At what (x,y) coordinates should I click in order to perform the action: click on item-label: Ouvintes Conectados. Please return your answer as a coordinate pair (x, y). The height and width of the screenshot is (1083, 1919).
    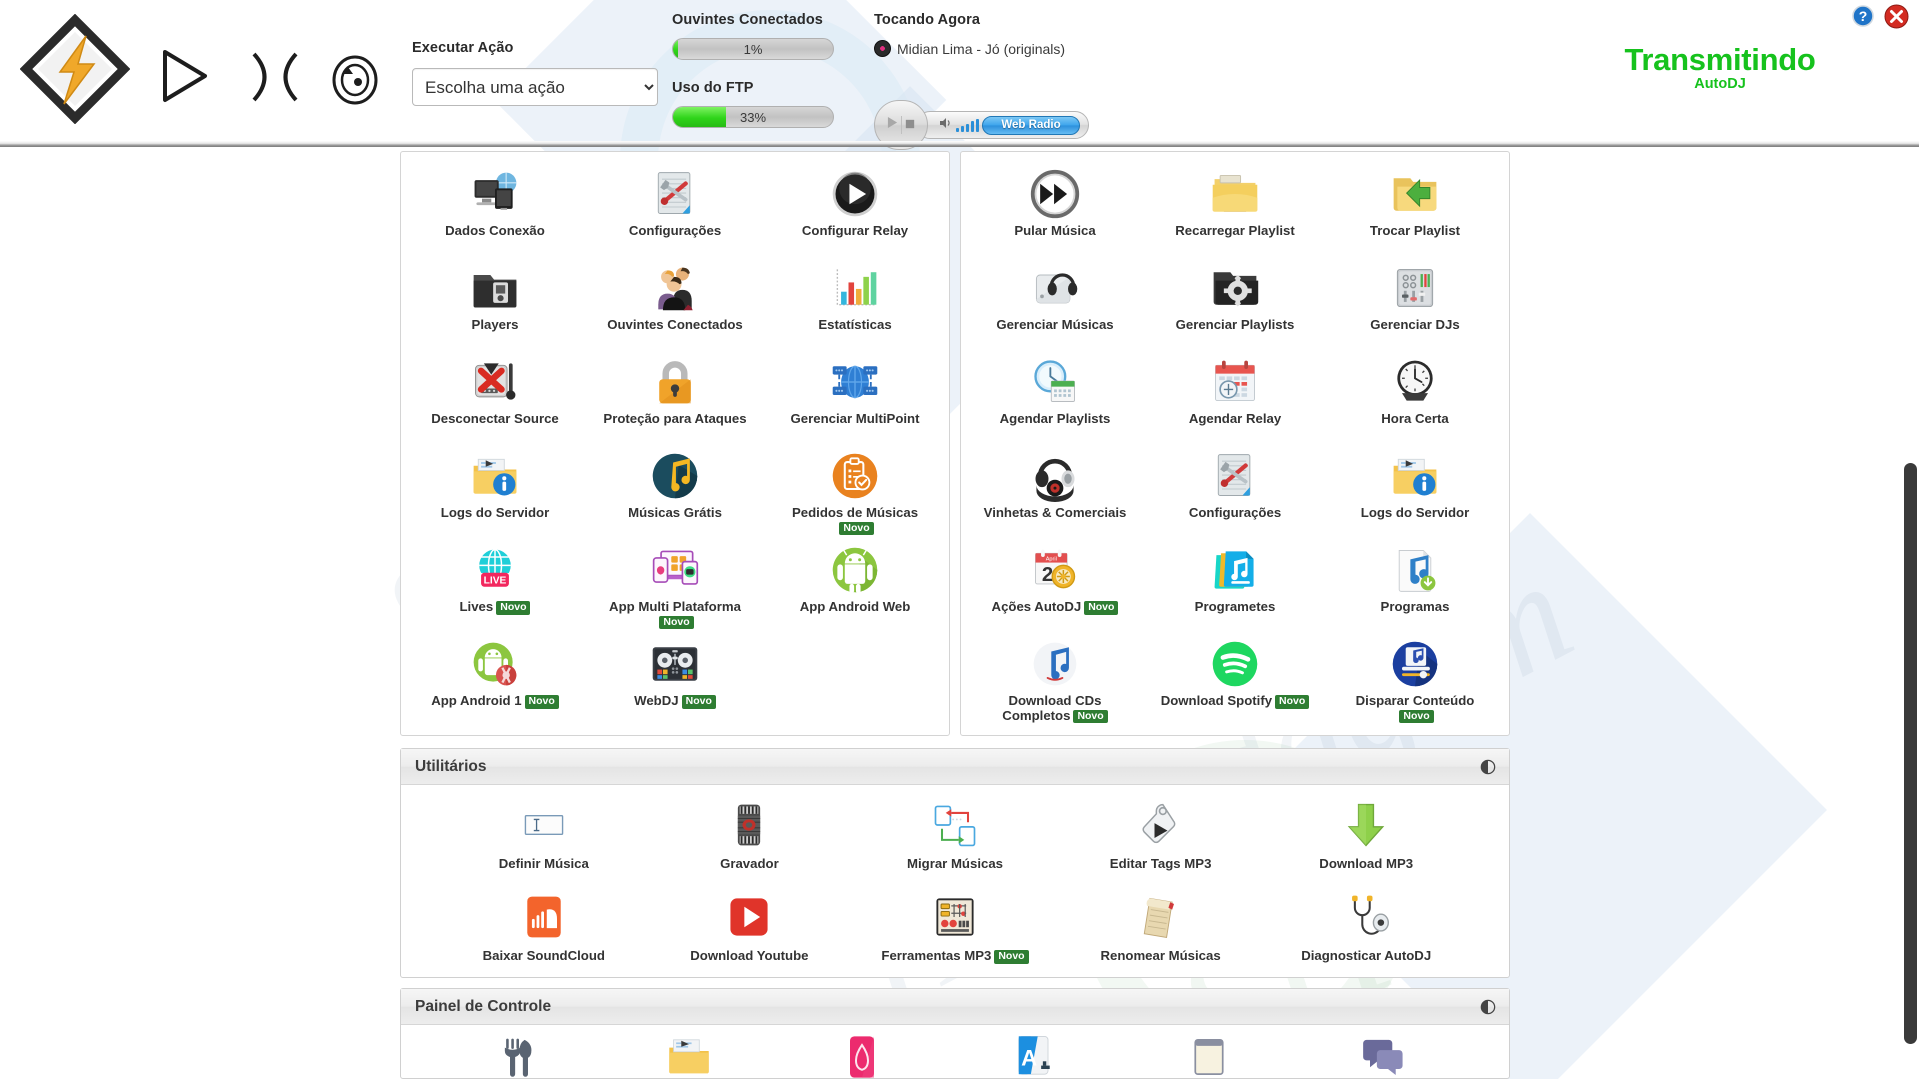
    Looking at the image, I should click on (675, 325).